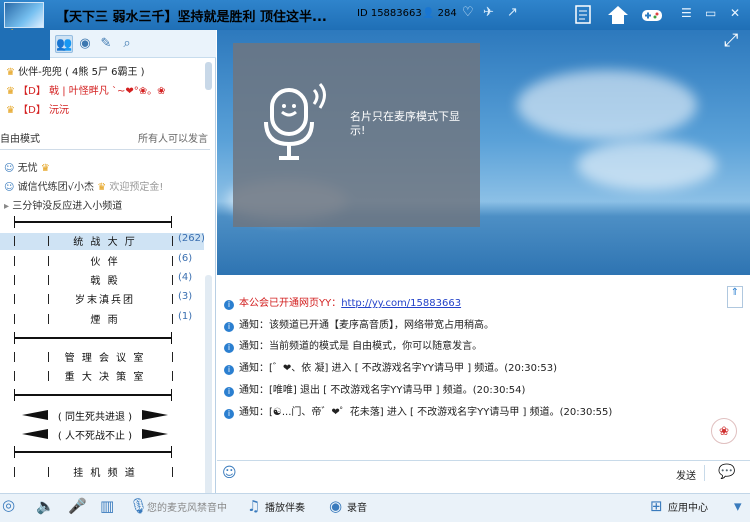 This screenshot has height=522, width=750. What do you see at coordinates (8, 505) in the screenshot?
I see `user-avatar-icon: ◎` at bounding box center [8, 505].